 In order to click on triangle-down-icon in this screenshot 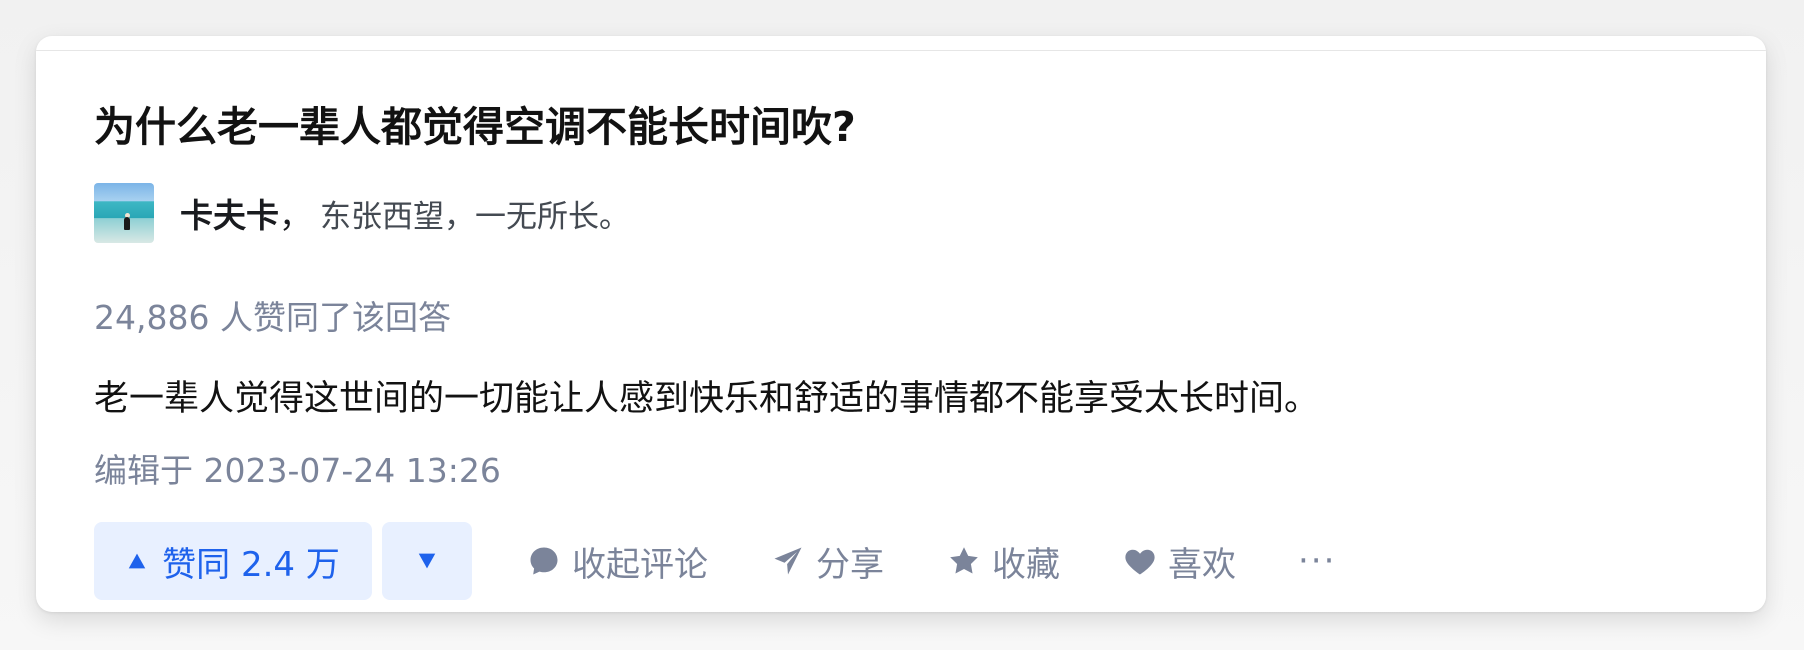, I will do `click(427, 561)`.